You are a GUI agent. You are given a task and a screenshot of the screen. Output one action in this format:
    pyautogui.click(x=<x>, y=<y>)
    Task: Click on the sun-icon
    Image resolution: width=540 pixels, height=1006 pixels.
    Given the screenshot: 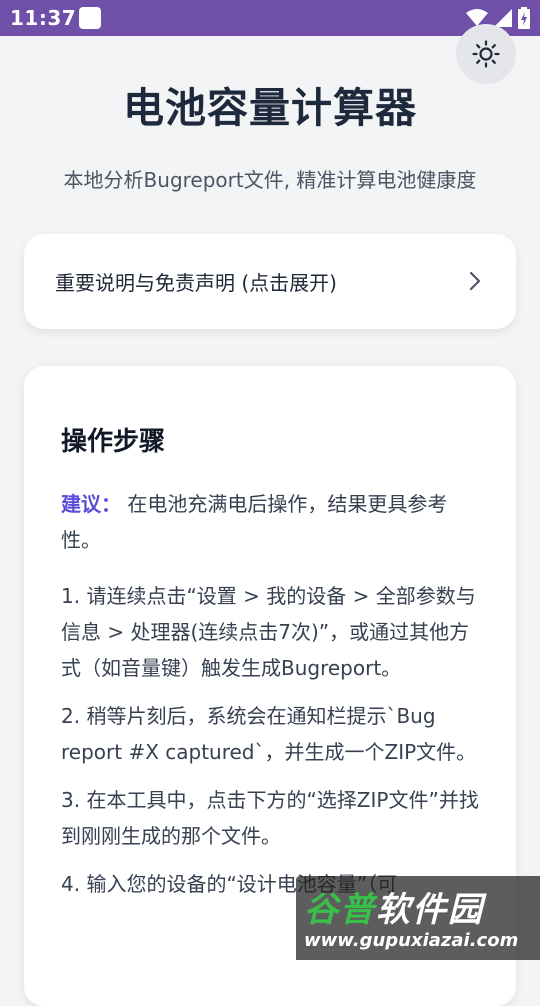 What is the action you would take?
    pyautogui.click(x=486, y=54)
    